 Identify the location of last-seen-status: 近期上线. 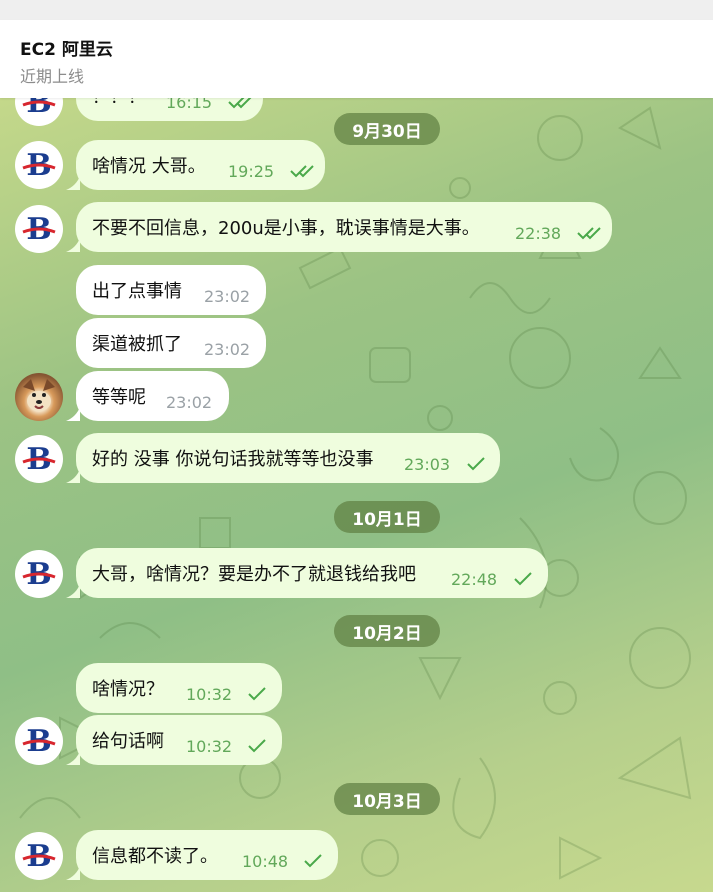
(52, 76).